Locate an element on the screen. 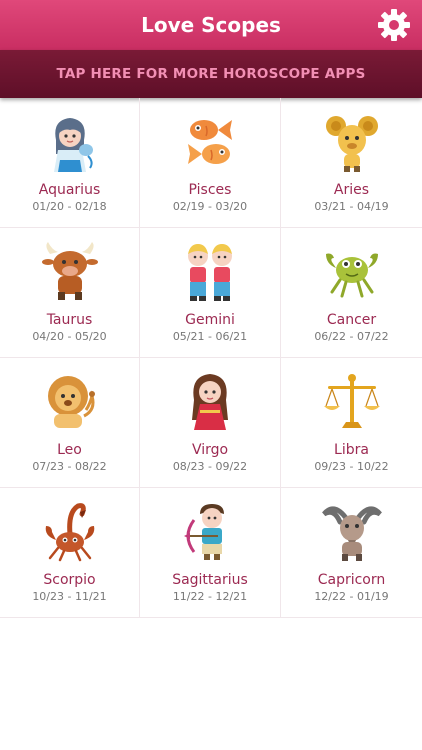  sign-gemini: Gemini 05/21 - 06/21 is located at coordinates (210, 293).